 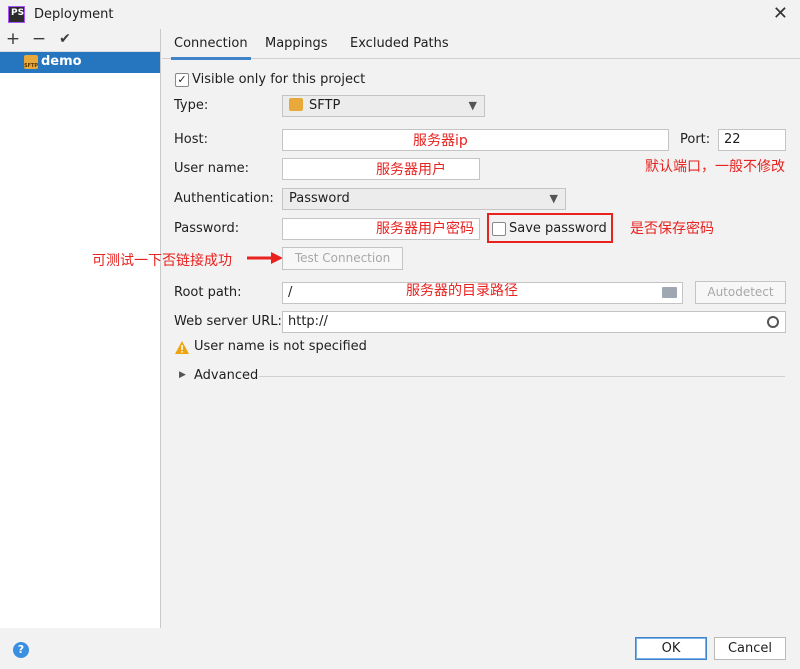 I want to click on window-title: Deployment, so click(x=74, y=14).